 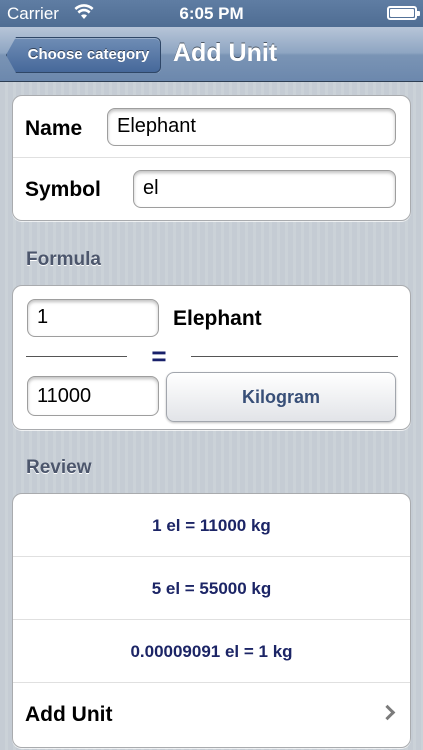 What do you see at coordinates (63, 189) in the screenshot?
I see `symbol-label: Symbol` at bounding box center [63, 189].